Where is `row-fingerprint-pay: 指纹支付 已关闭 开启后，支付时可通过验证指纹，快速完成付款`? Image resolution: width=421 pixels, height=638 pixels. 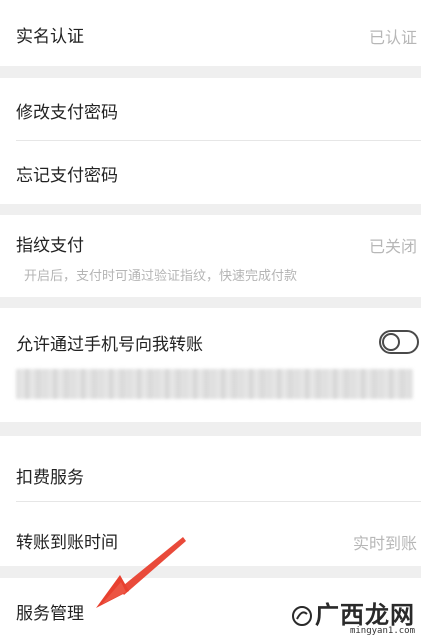
row-fingerprint-pay: 指纹支付 已关闭 开启后，支付时可通过验证指纹，快速完成付款 is located at coordinates (210, 256).